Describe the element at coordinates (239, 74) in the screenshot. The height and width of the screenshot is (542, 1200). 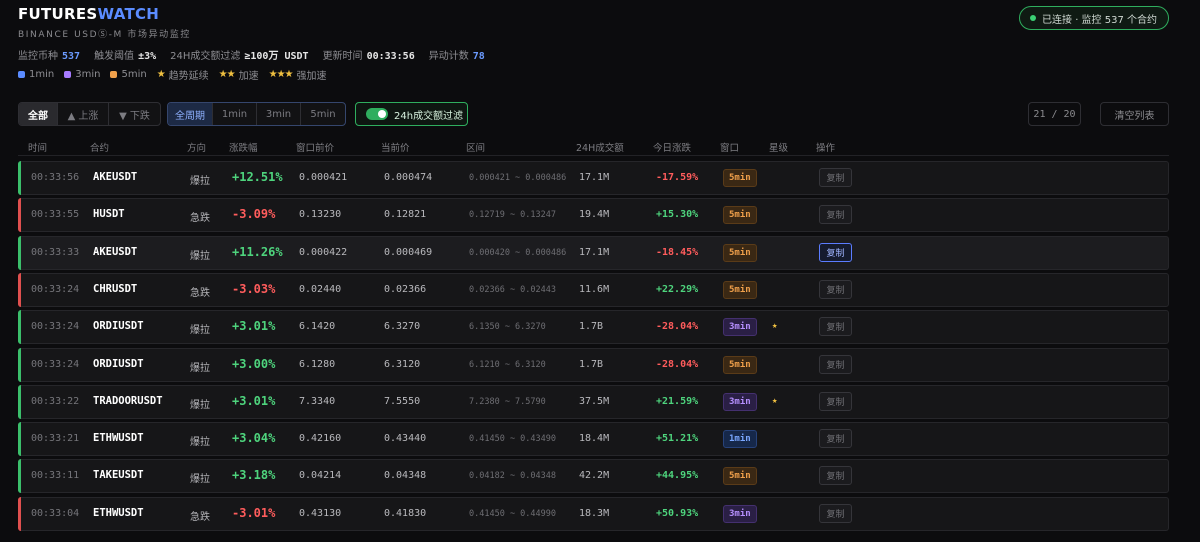
I see `legend-star-item: ★★ 加速` at that location.